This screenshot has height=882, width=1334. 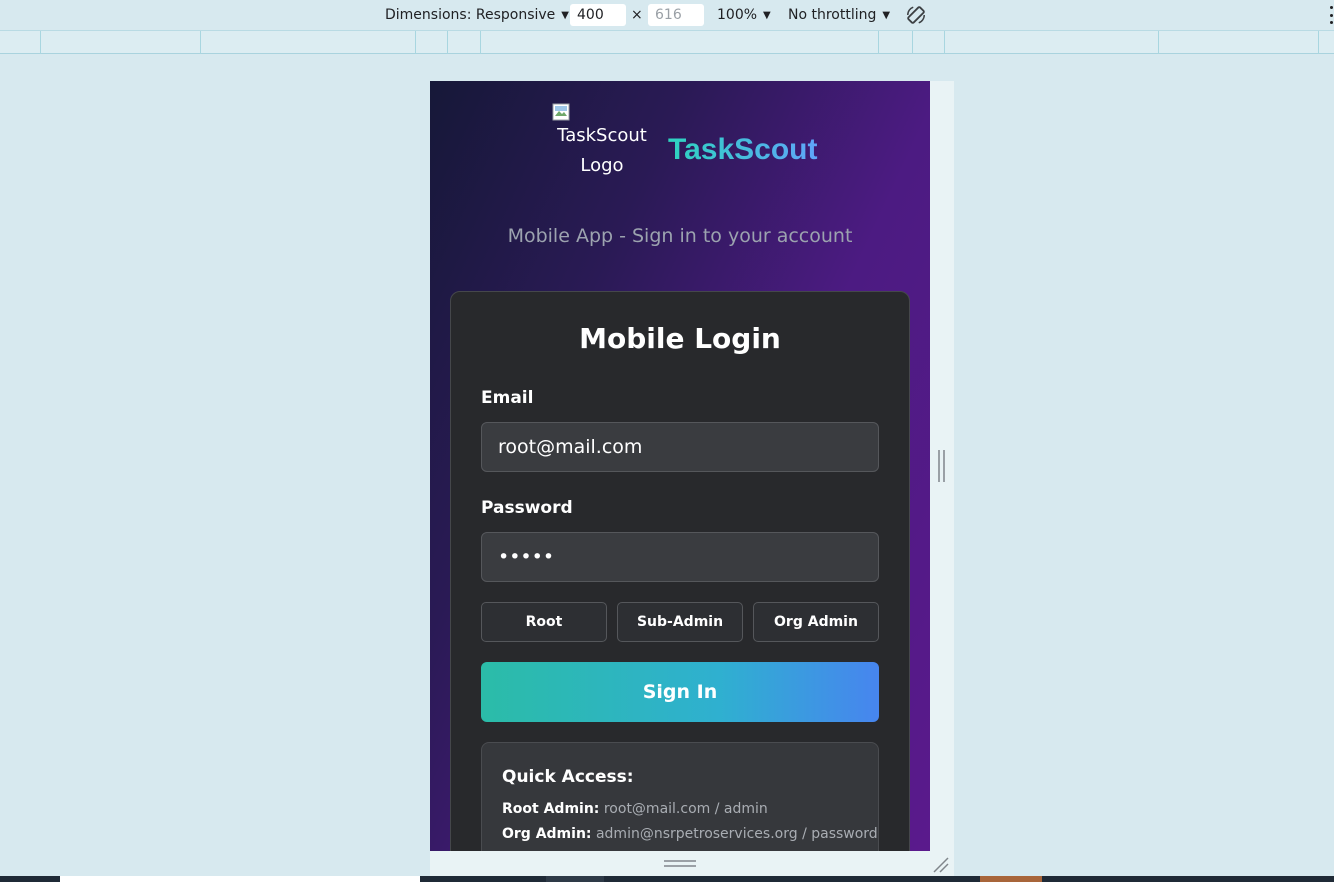 What do you see at coordinates (816, 622) in the screenshot?
I see `role-org-admin-button: Org Admin` at bounding box center [816, 622].